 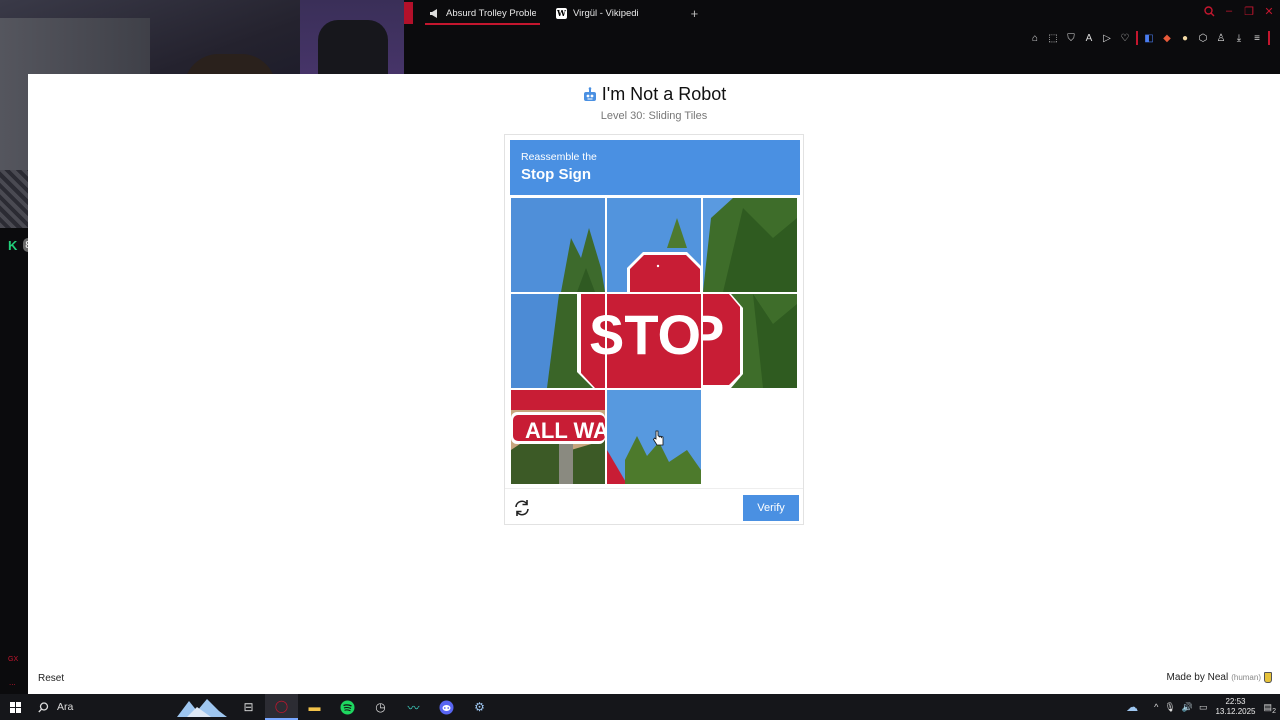 I want to click on discord-icon, so click(x=446, y=707).